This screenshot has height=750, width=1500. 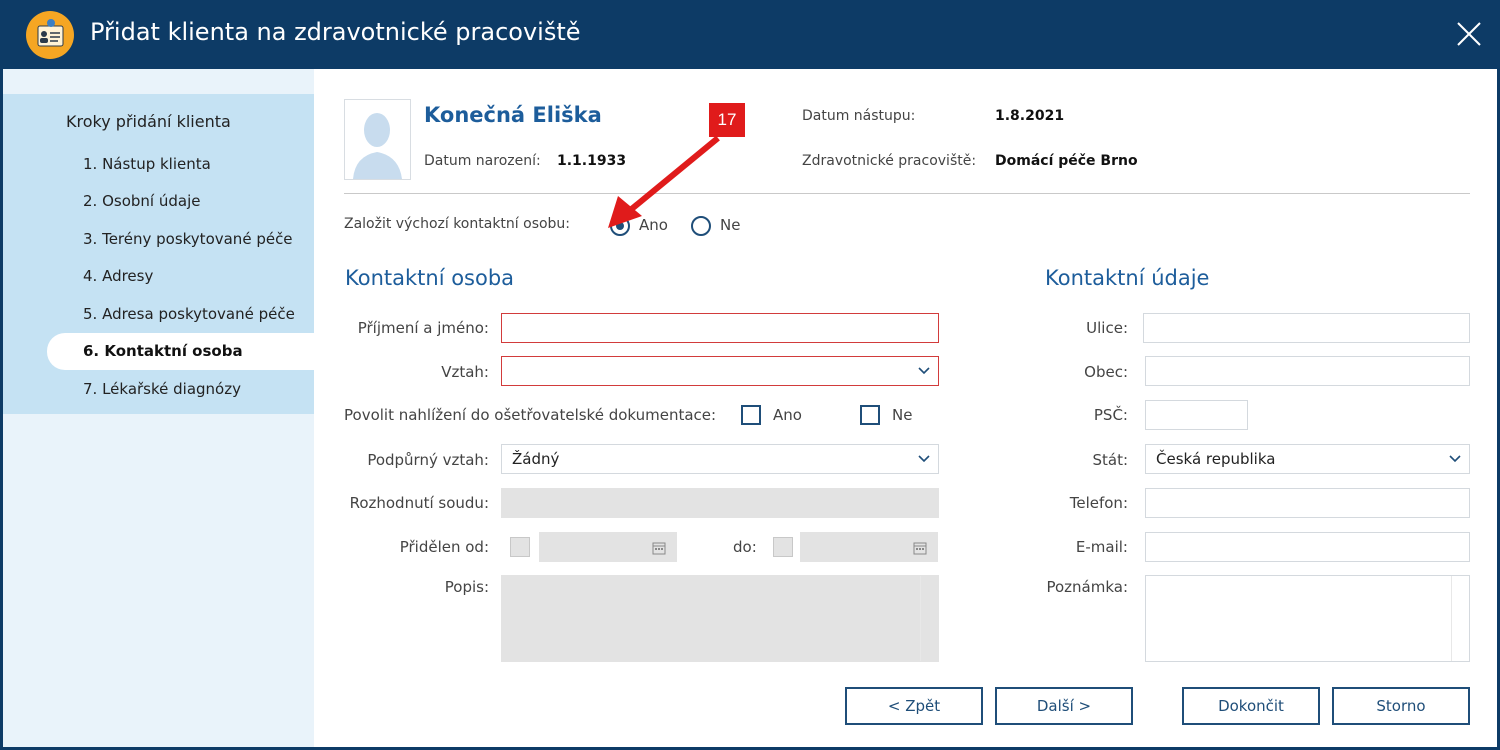 I want to click on contact-person-title: Kontaktní osoba, so click(x=430, y=278).